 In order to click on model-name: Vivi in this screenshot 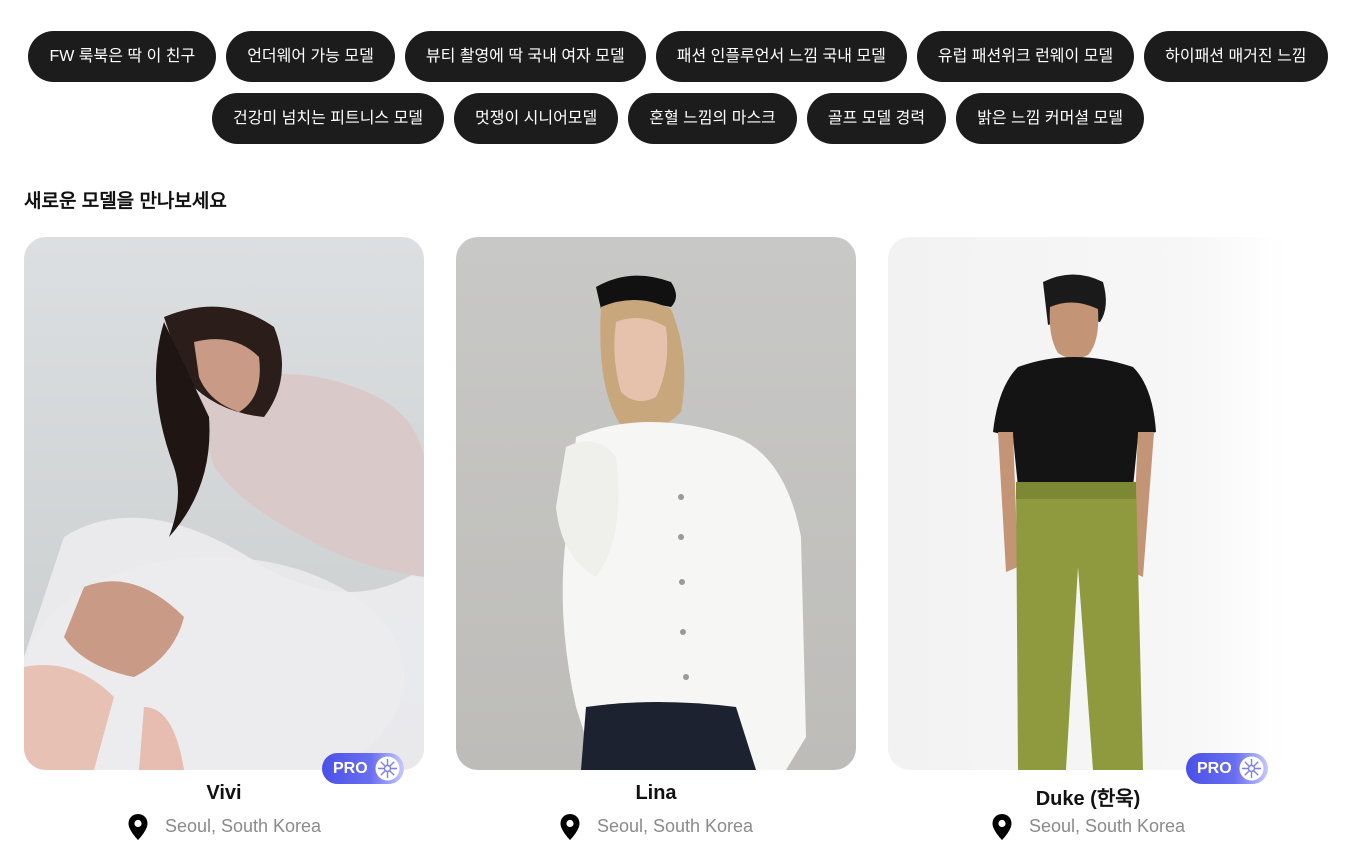, I will do `click(224, 793)`.